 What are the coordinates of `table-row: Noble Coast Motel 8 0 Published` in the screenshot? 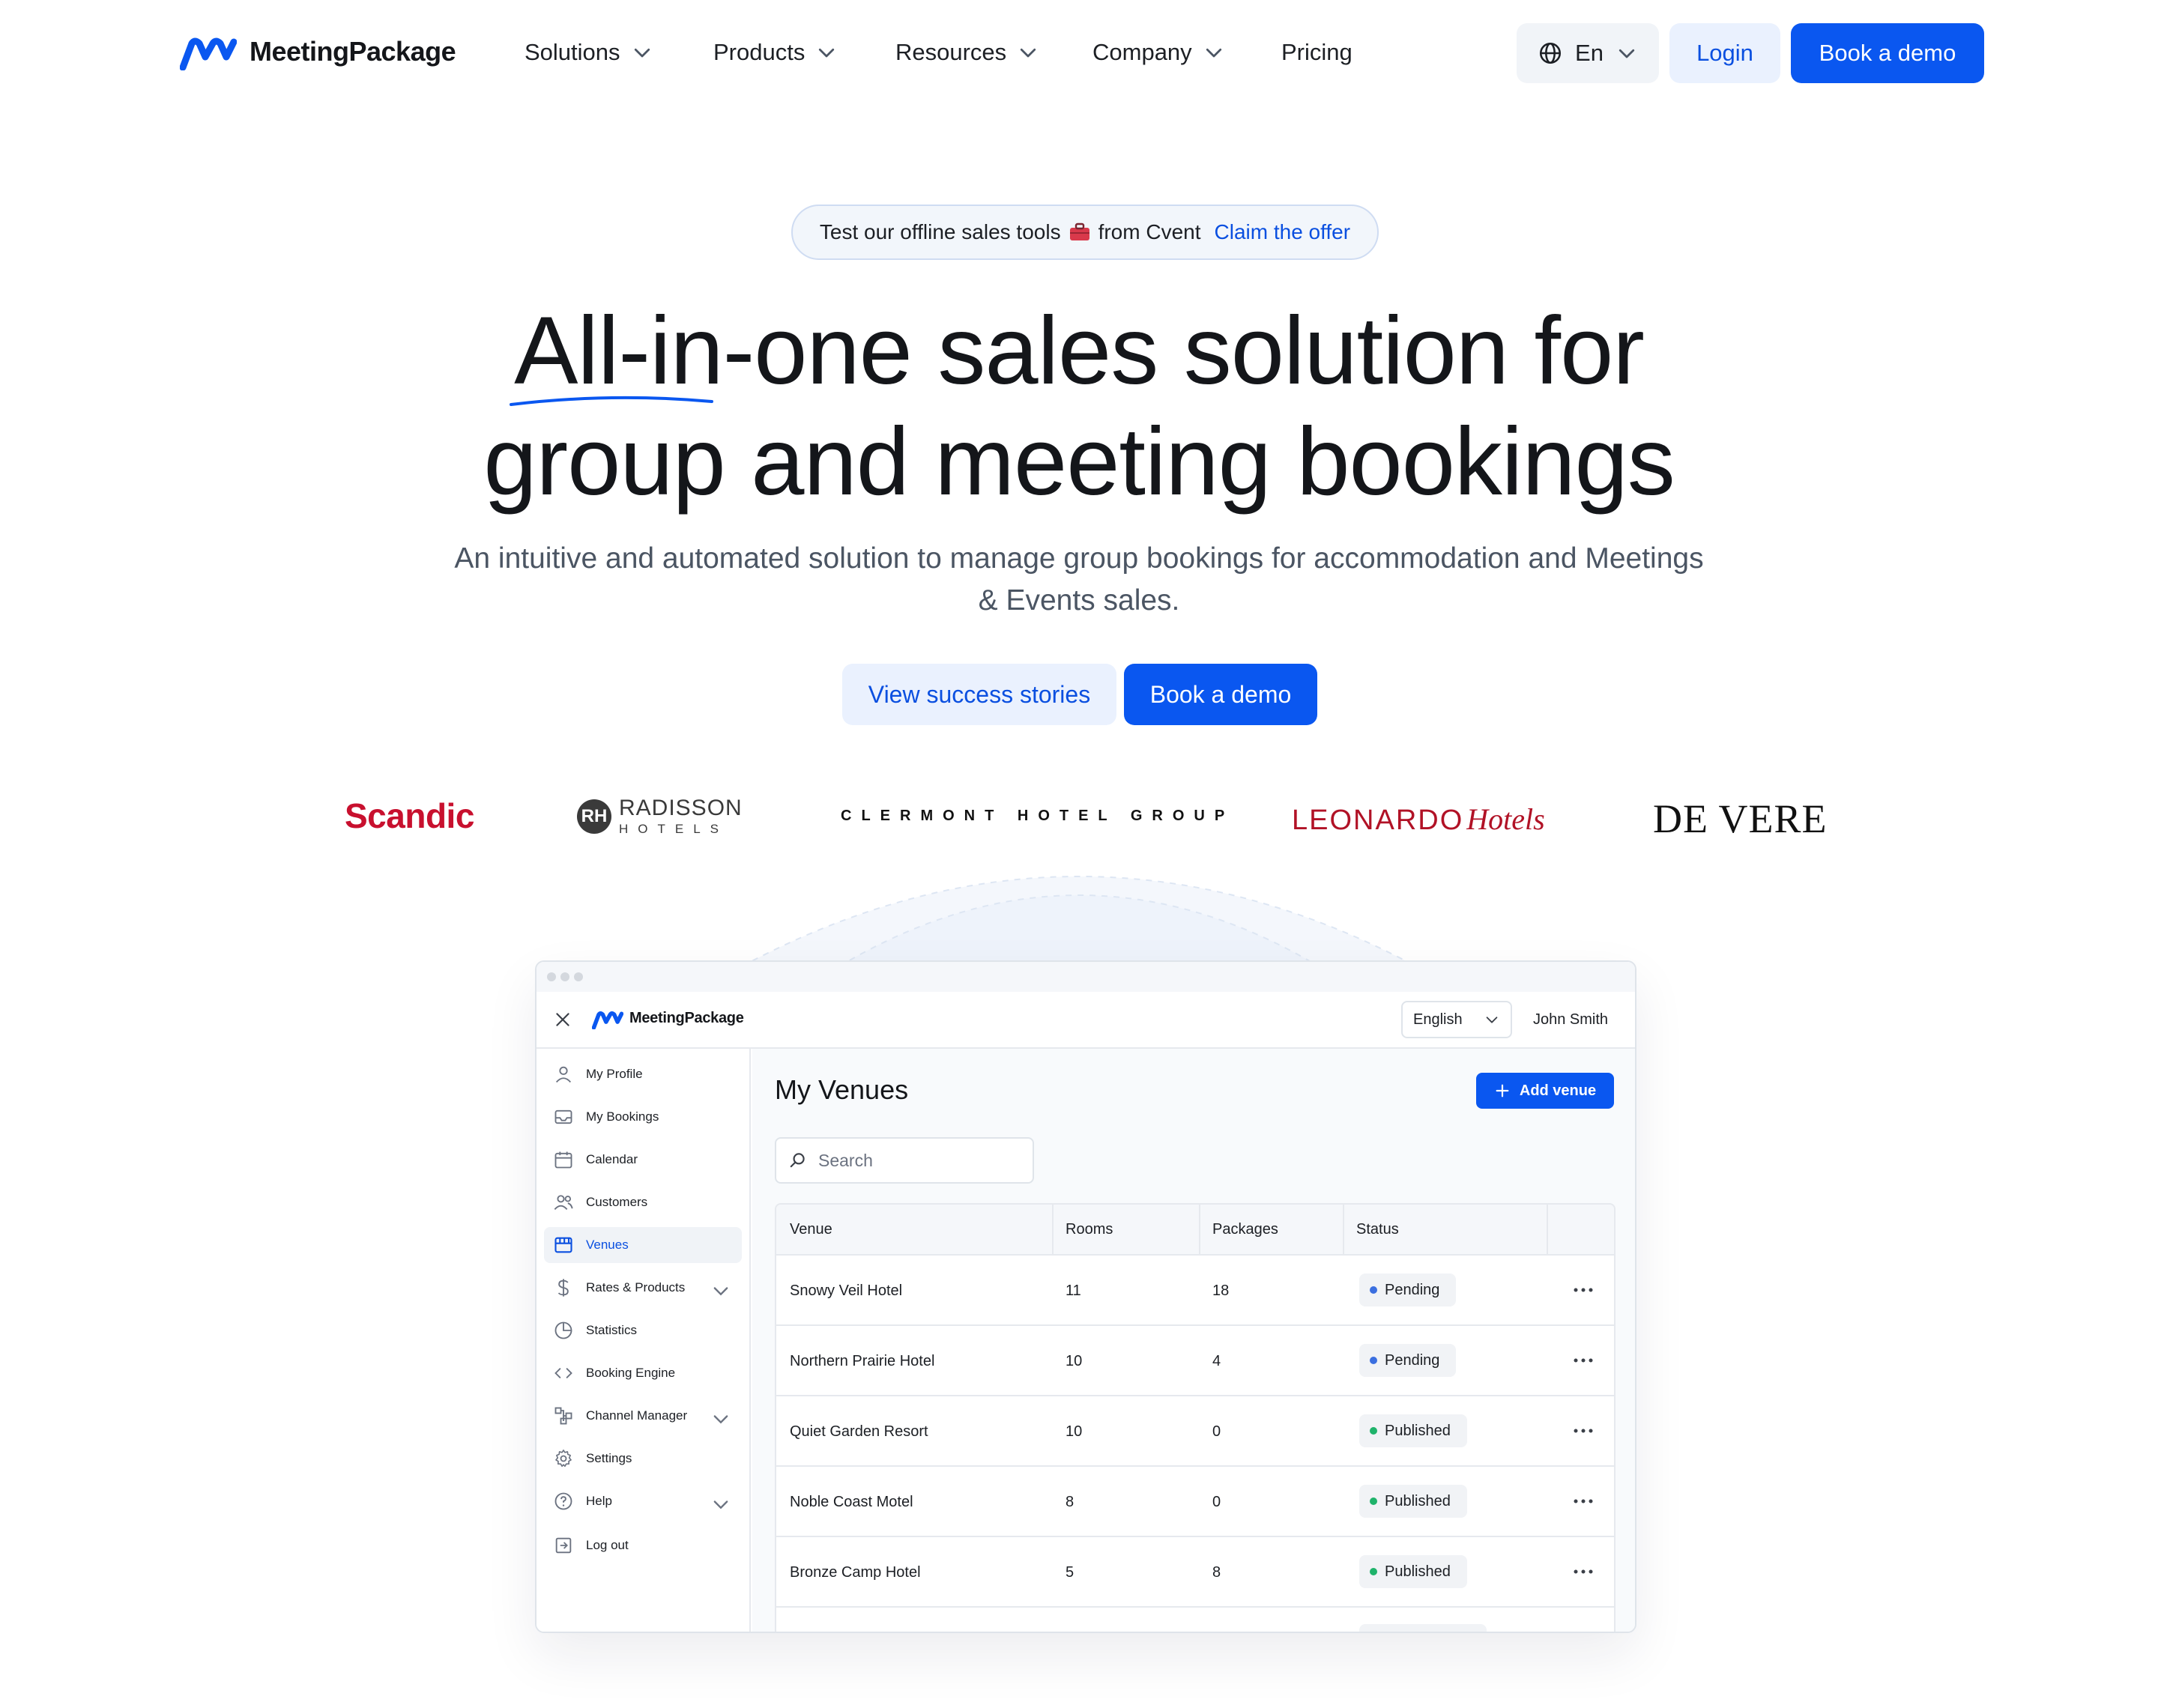 It's located at (1195, 1502).